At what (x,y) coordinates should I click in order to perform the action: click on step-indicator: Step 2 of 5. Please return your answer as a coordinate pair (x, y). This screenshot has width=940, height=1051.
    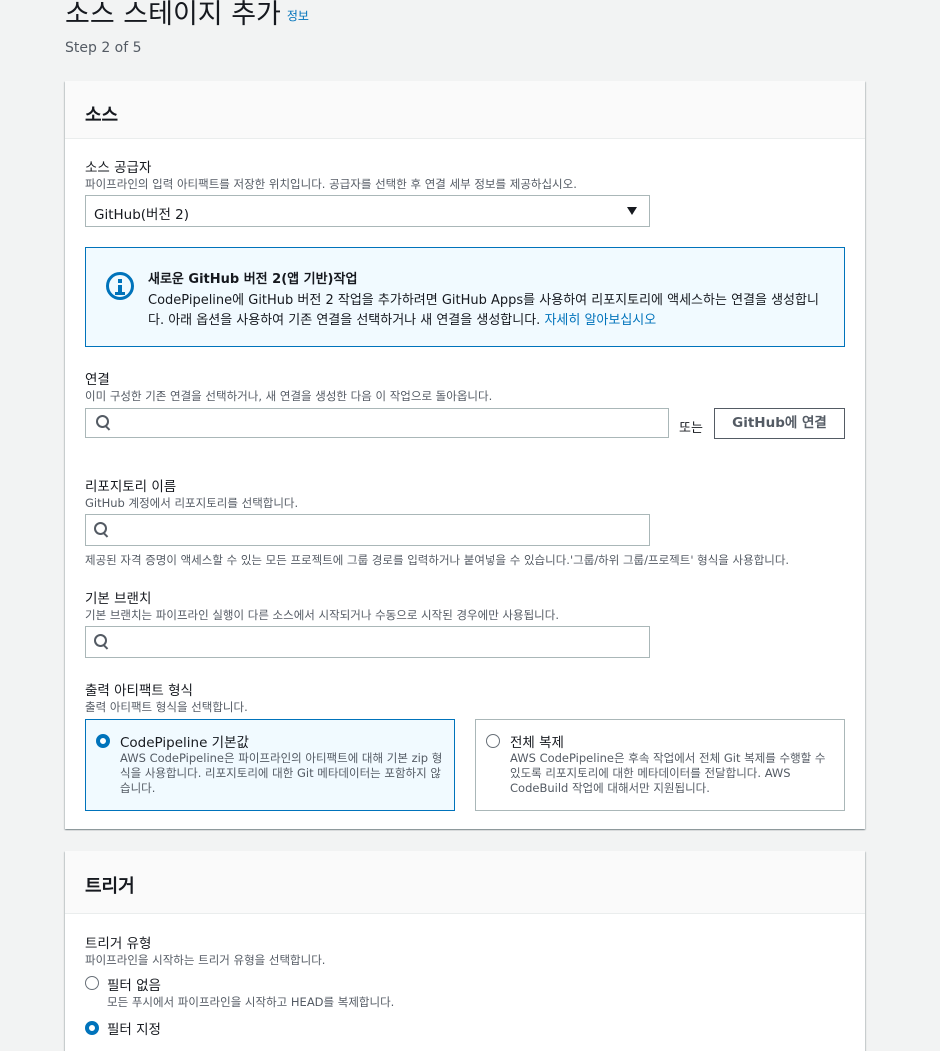
    Looking at the image, I should click on (103, 48).